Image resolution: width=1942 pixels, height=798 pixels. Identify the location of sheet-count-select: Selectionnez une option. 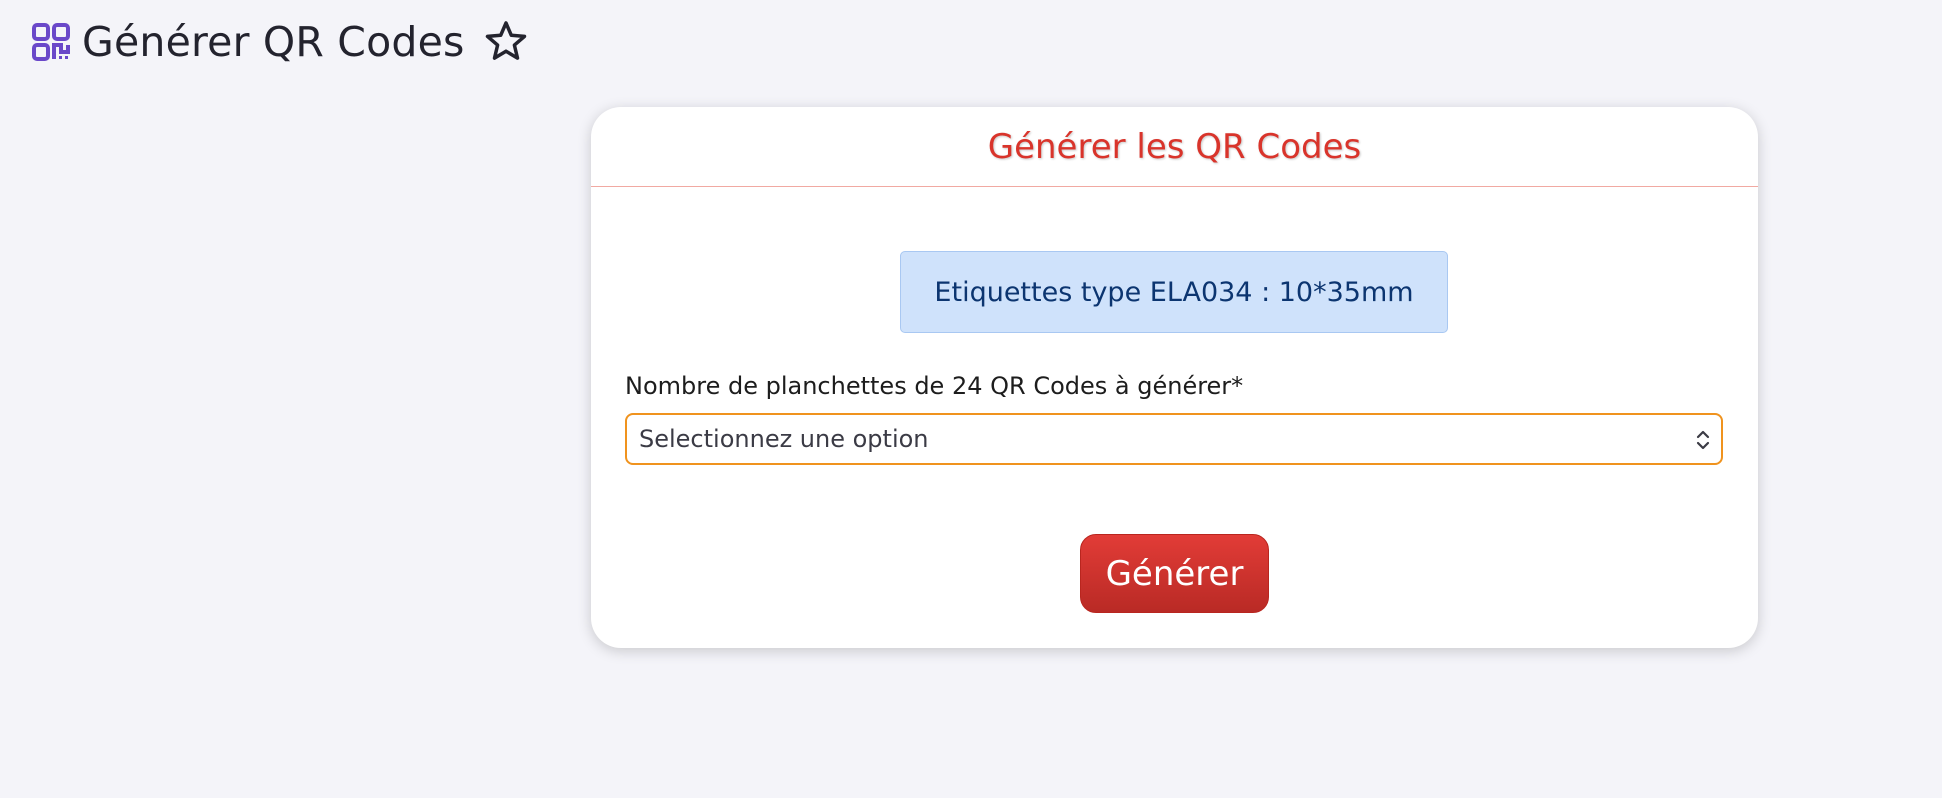
(1174, 439).